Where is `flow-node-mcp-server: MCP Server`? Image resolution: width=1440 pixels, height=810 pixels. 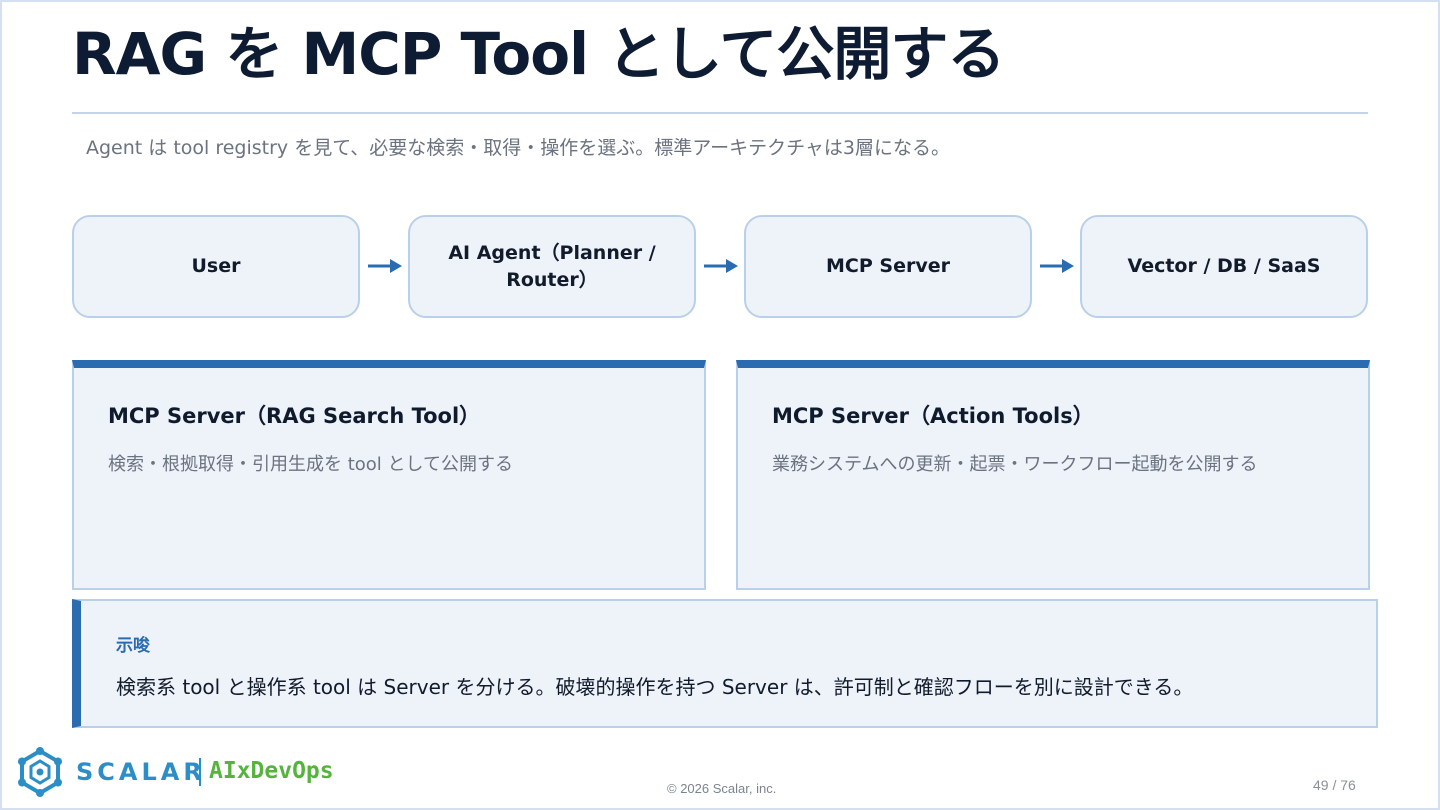
flow-node-mcp-server: MCP Server is located at coordinates (888, 266).